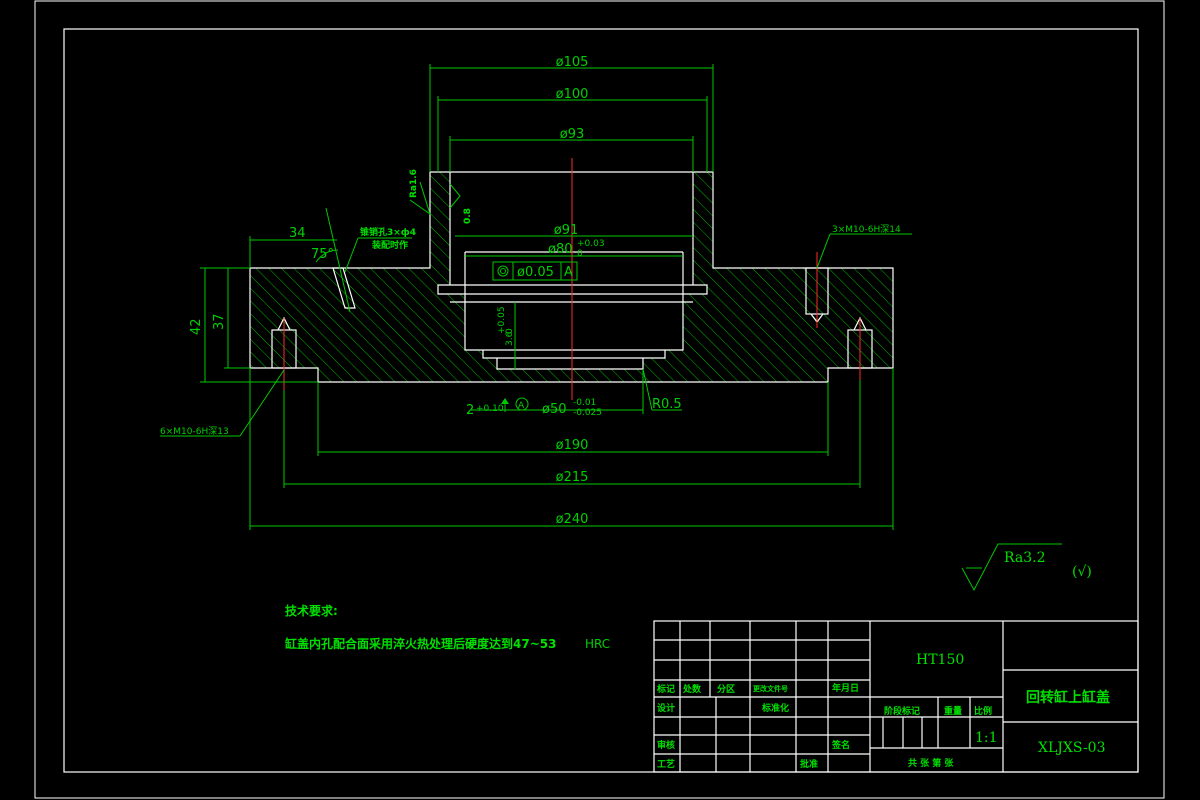 Image resolution: width=1200 pixels, height=800 pixels. Describe the element at coordinates (940, 660) in the screenshot. I see `material: HT150` at that location.